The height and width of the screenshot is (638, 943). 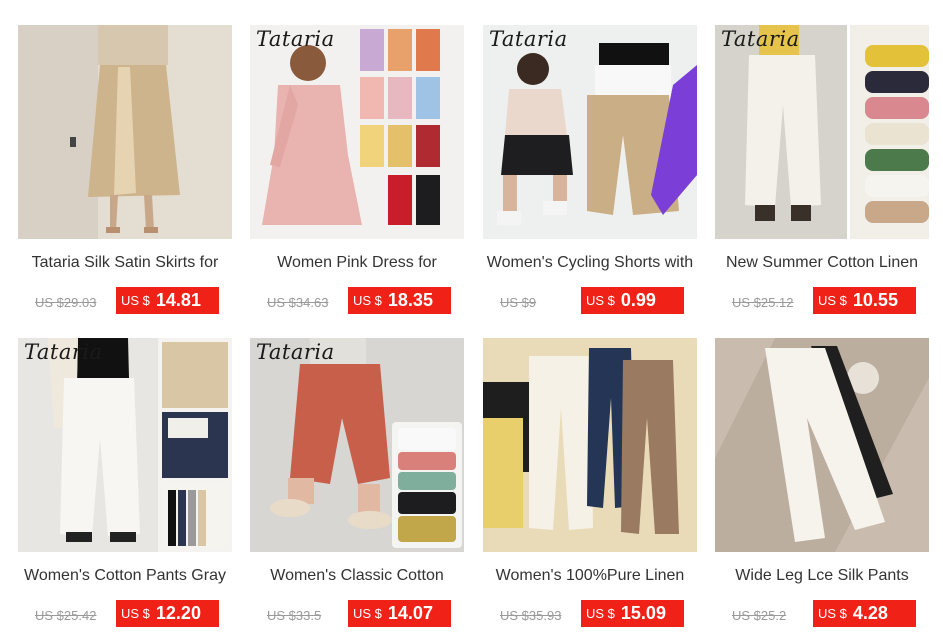 I want to click on sale-price-badge: US $ 15.09, so click(x=632, y=613).